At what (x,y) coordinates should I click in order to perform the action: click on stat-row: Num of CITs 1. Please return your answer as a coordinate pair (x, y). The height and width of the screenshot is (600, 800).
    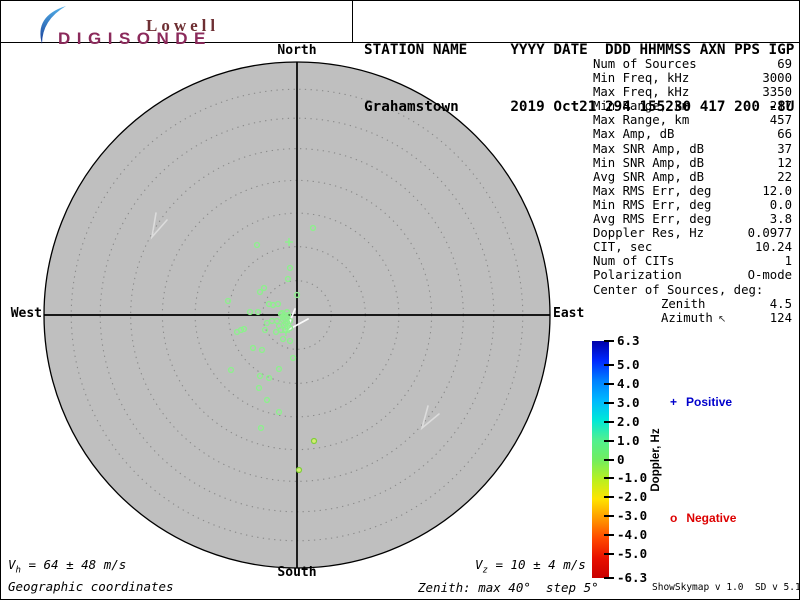
    Looking at the image, I should click on (692, 261).